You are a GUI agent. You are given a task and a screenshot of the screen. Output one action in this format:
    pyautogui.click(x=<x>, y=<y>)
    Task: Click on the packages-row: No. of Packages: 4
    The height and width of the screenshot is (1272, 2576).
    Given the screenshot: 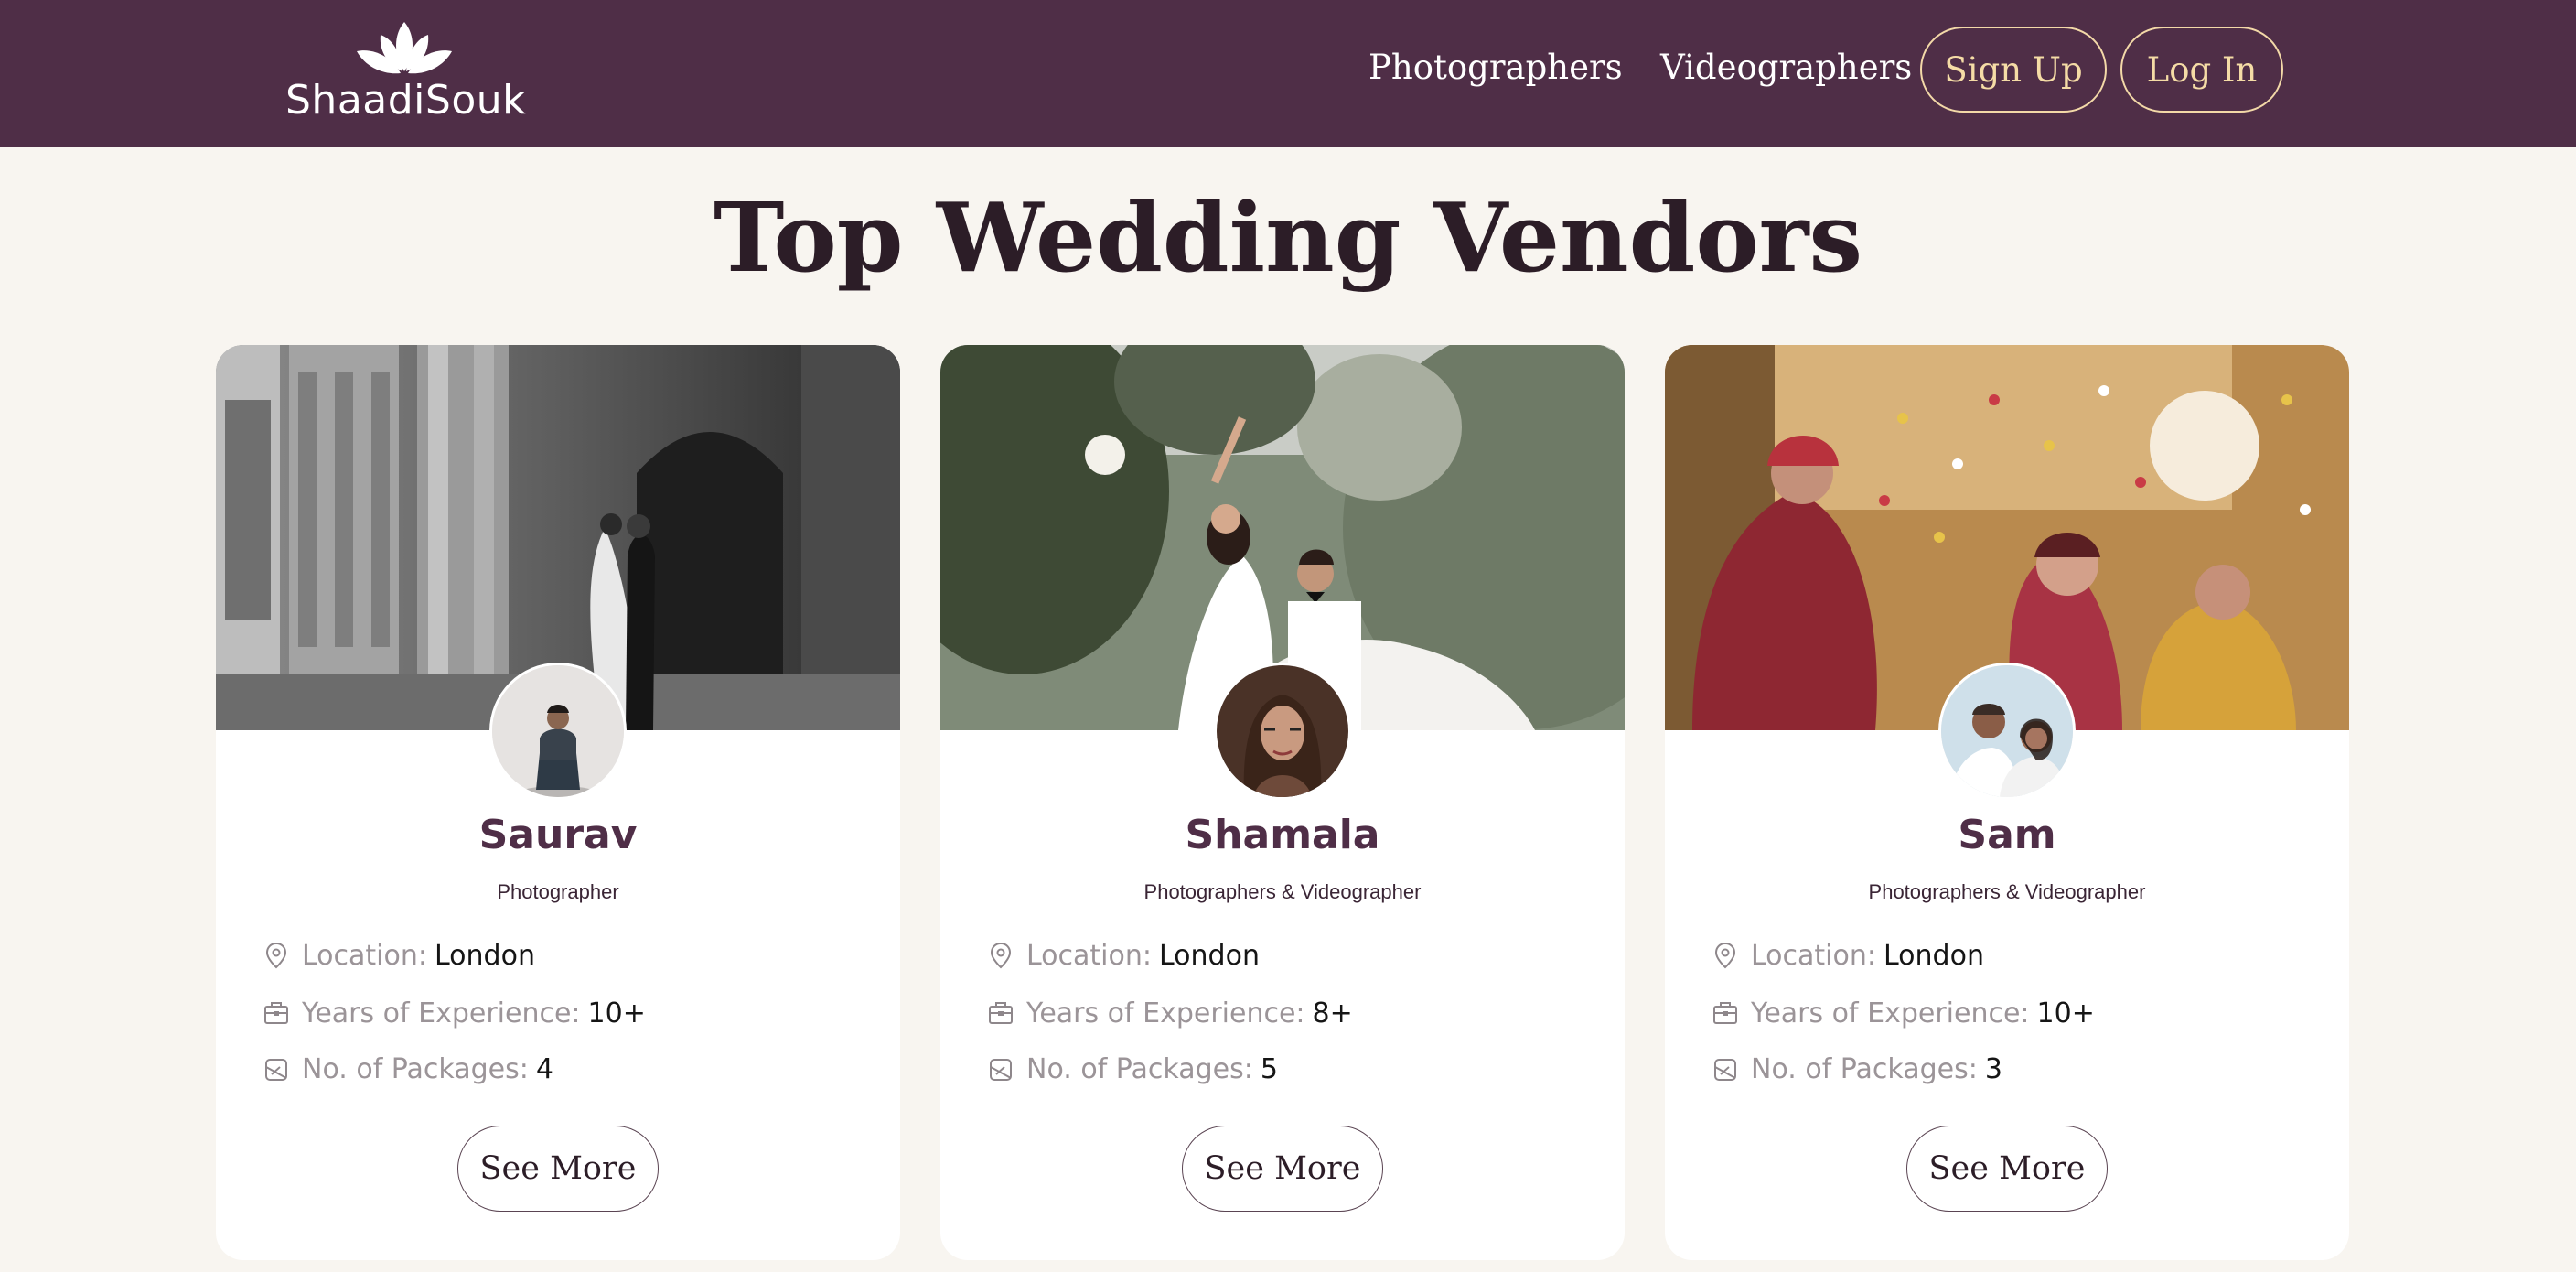 What is the action you would take?
    pyautogui.click(x=408, y=1069)
    